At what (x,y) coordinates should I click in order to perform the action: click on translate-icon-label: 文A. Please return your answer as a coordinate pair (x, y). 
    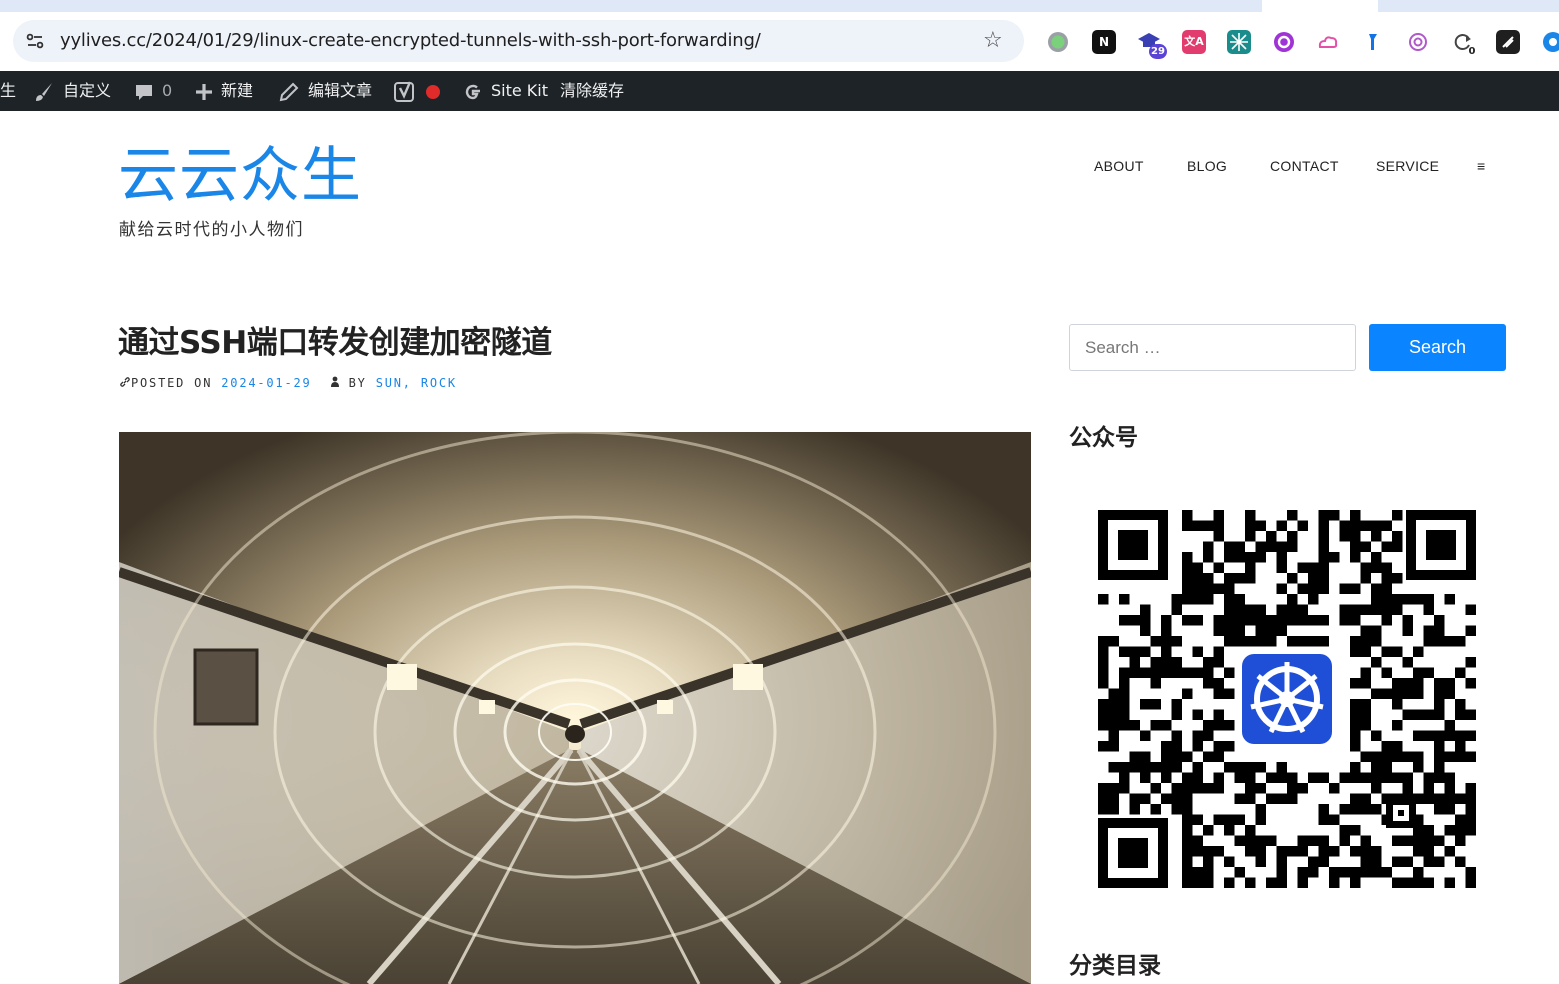
    Looking at the image, I should click on (1194, 41).